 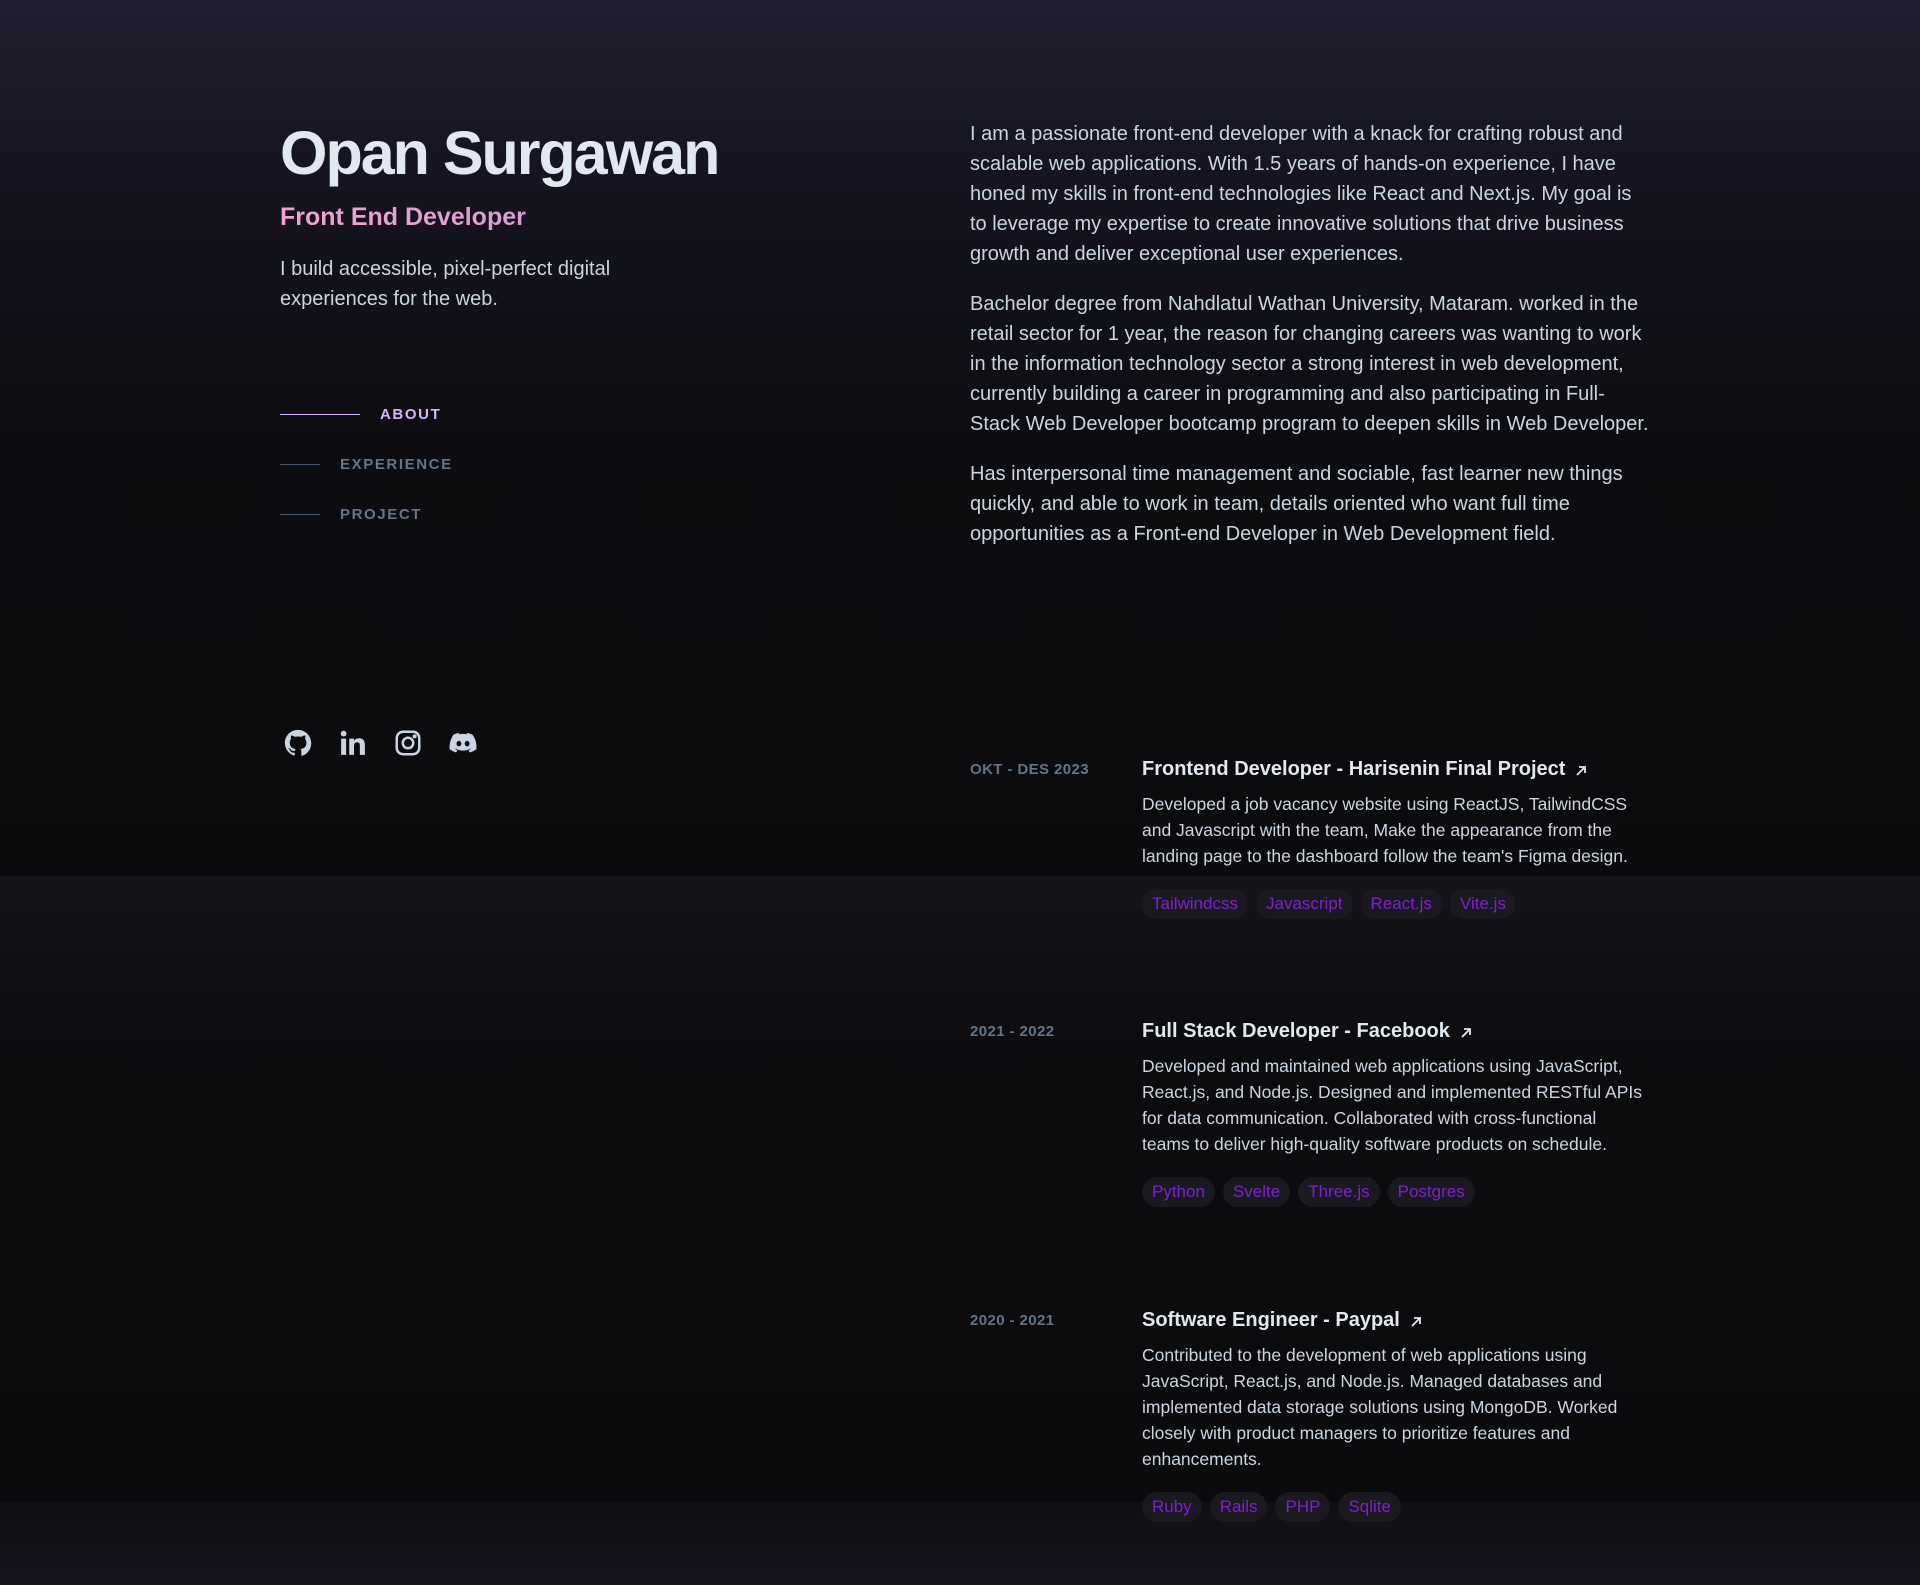 I want to click on nav-item-label: ABOUT, so click(x=411, y=414).